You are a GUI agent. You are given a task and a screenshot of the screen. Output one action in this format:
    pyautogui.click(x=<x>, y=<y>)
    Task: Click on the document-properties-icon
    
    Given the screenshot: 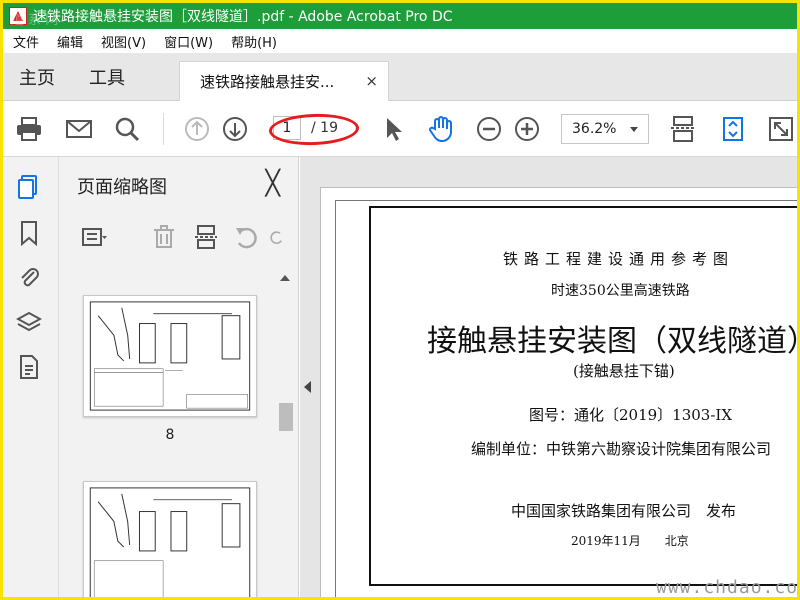 What is the action you would take?
    pyautogui.click(x=29, y=367)
    